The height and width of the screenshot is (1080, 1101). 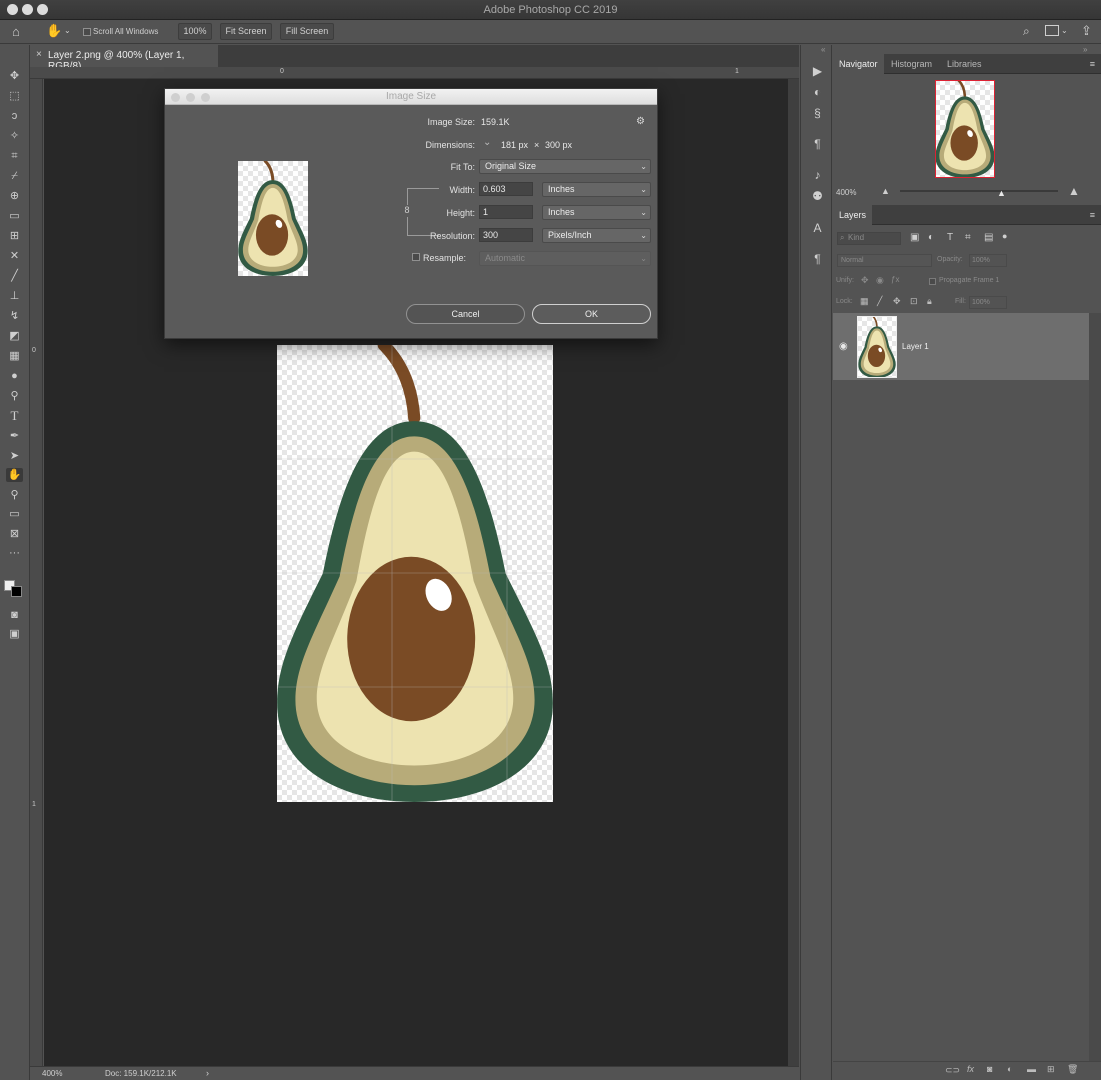 What do you see at coordinates (965, 129) in the screenshot?
I see `navigator-thumbnail` at bounding box center [965, 129].